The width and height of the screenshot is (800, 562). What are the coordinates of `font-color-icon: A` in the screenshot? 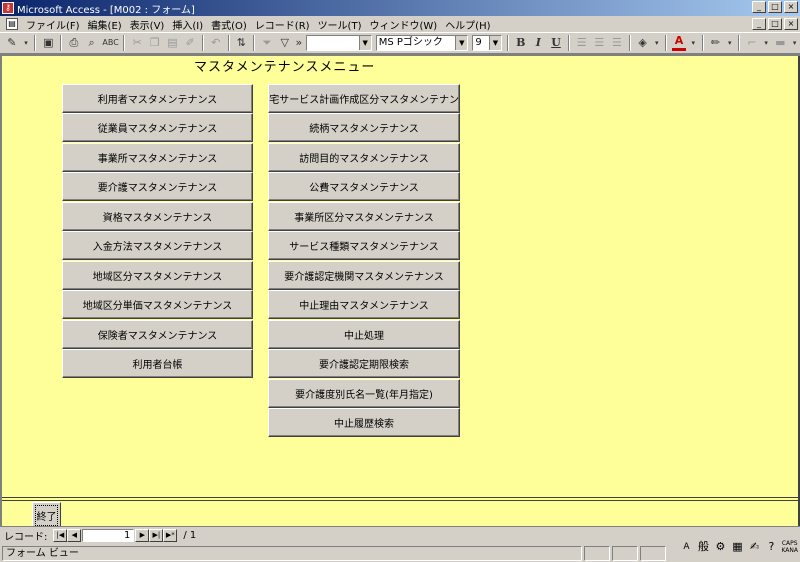 It's located at (679, 43).